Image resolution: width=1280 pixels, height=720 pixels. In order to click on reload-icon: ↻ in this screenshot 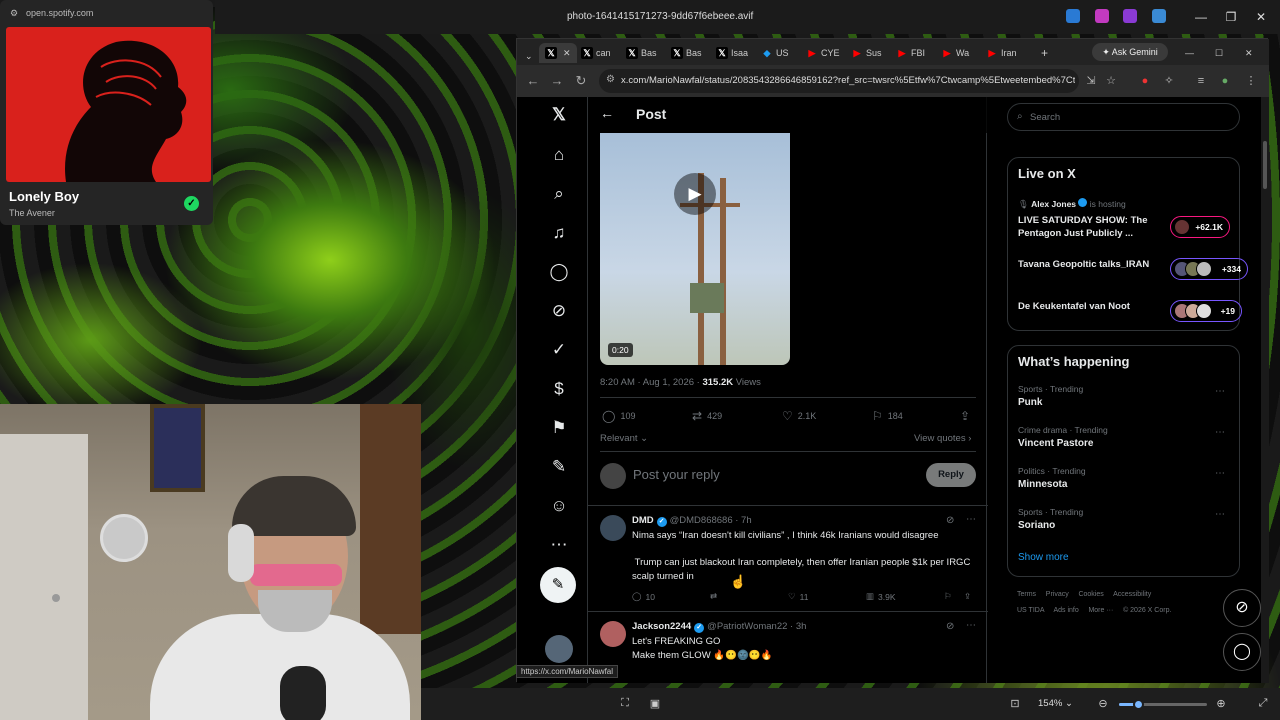, I will do `click(581, 81)`.